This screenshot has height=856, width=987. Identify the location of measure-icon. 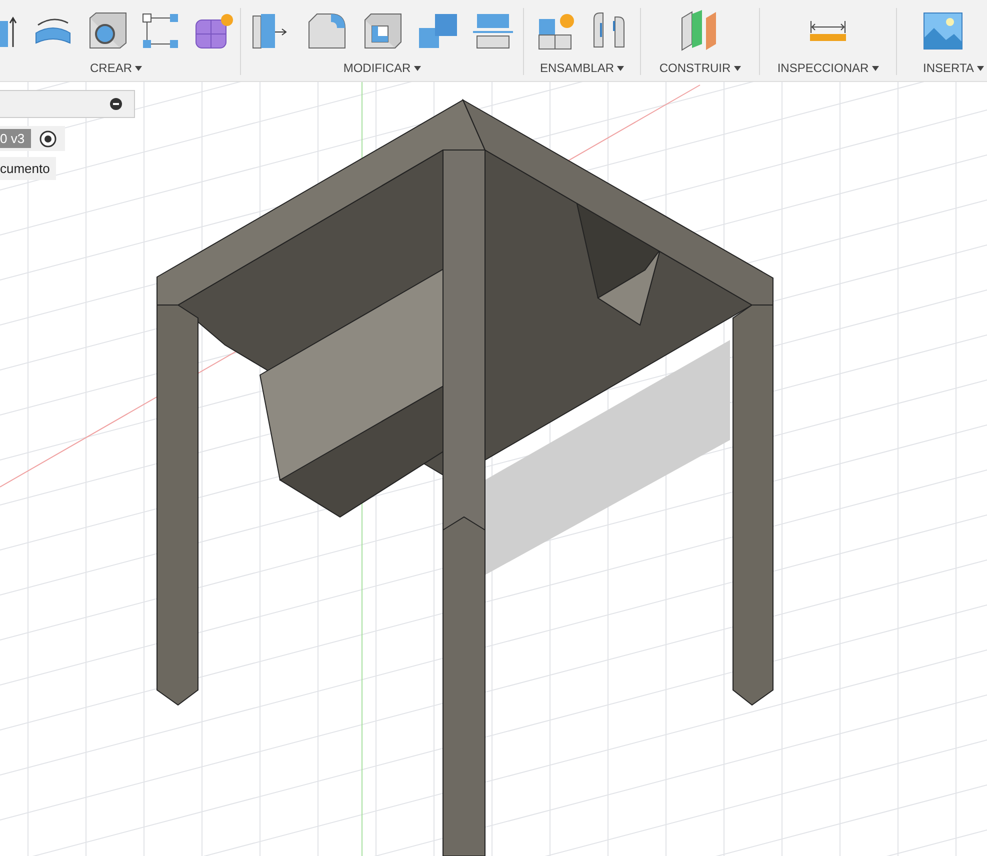
(828, 30).